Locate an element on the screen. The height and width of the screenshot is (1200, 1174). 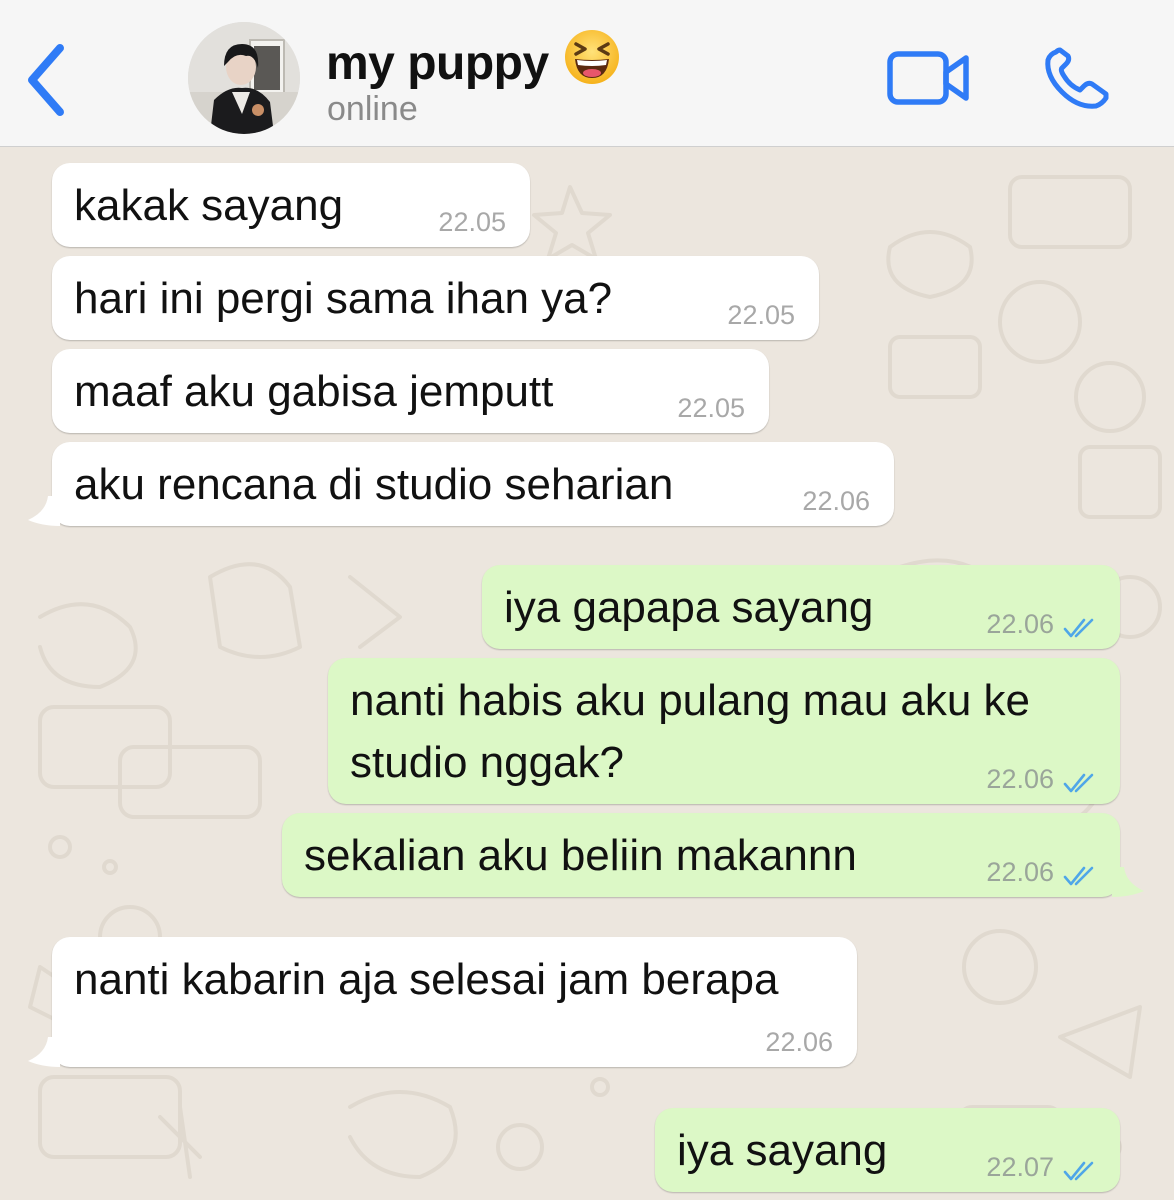
incoming-message: maaf aku gabisa jemputt 22.05 is located at coordinates (410, 391).